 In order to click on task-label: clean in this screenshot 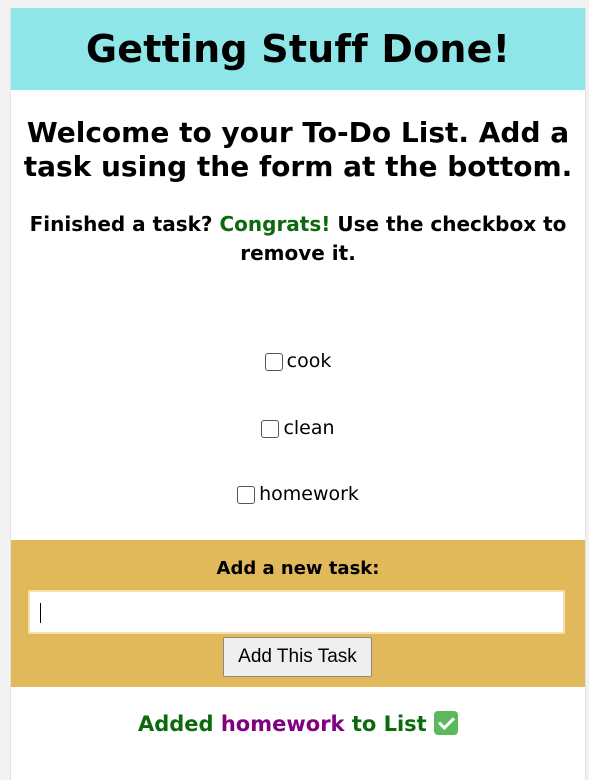, I will do `click(309, 428)`.